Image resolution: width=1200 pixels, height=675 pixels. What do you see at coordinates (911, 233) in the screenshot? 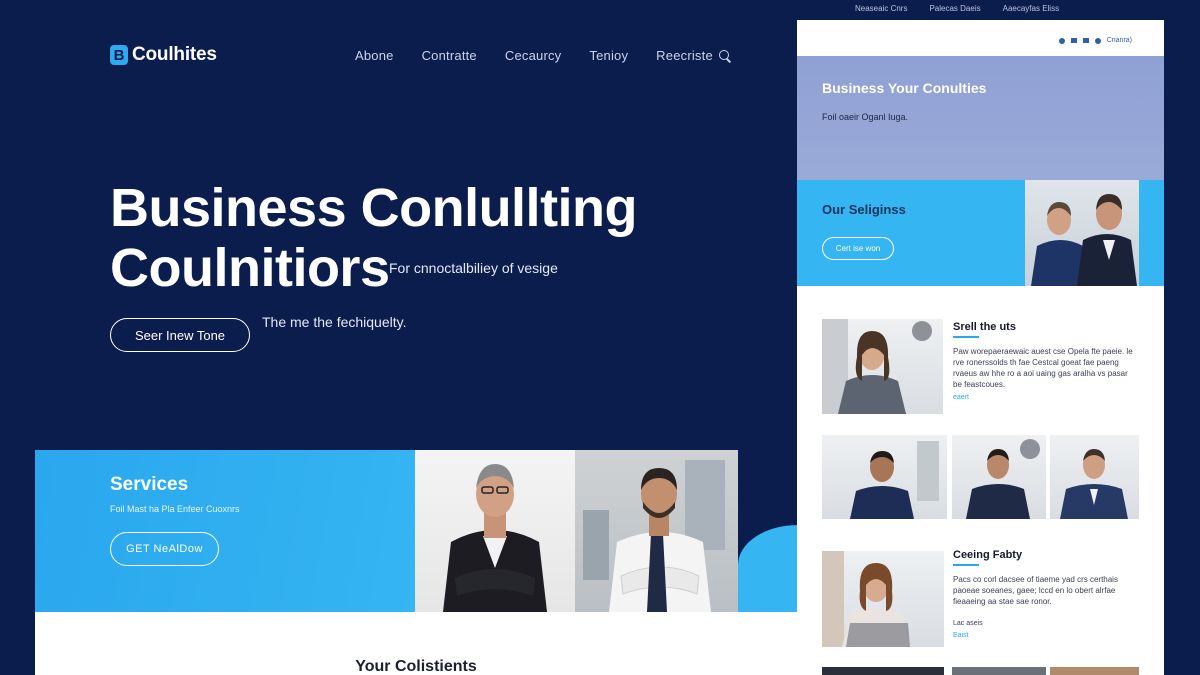
I see `mockup-services-panel: Our Seliginss Cert ise won` at bounding box center [911, 233].